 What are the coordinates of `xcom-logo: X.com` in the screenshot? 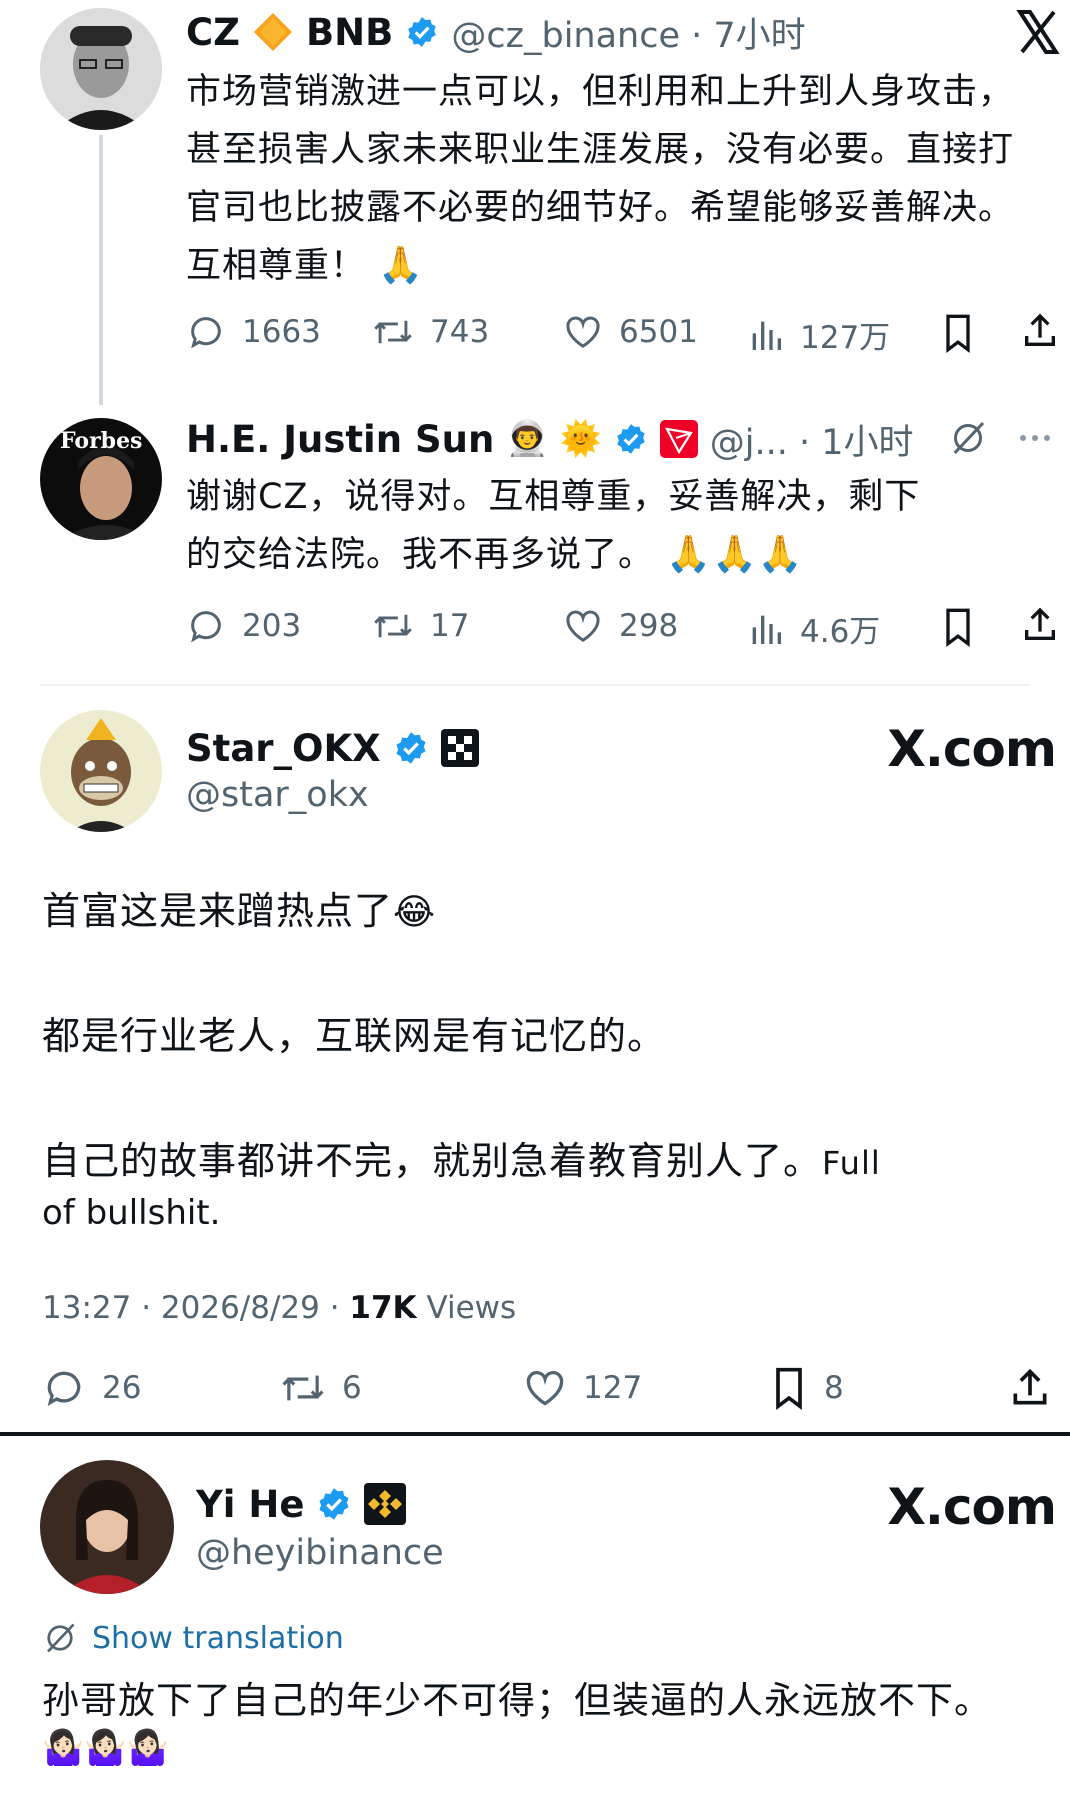 It's located at (972, 1507).